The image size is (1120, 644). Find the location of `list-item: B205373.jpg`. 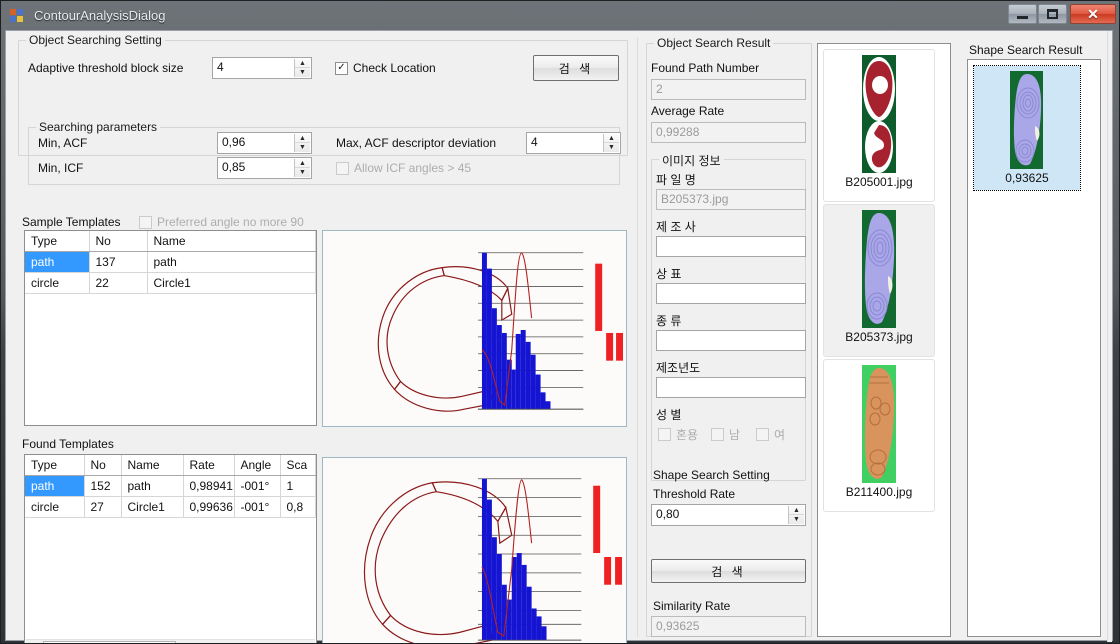

list-item: B205373.jpg is located at coordinates (879, 280).